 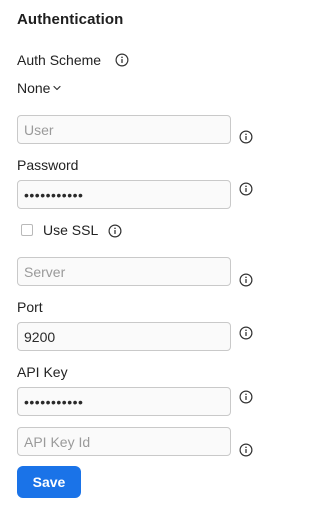 I want to click on use-ssl-checkbox, so click(x=27, y=230).